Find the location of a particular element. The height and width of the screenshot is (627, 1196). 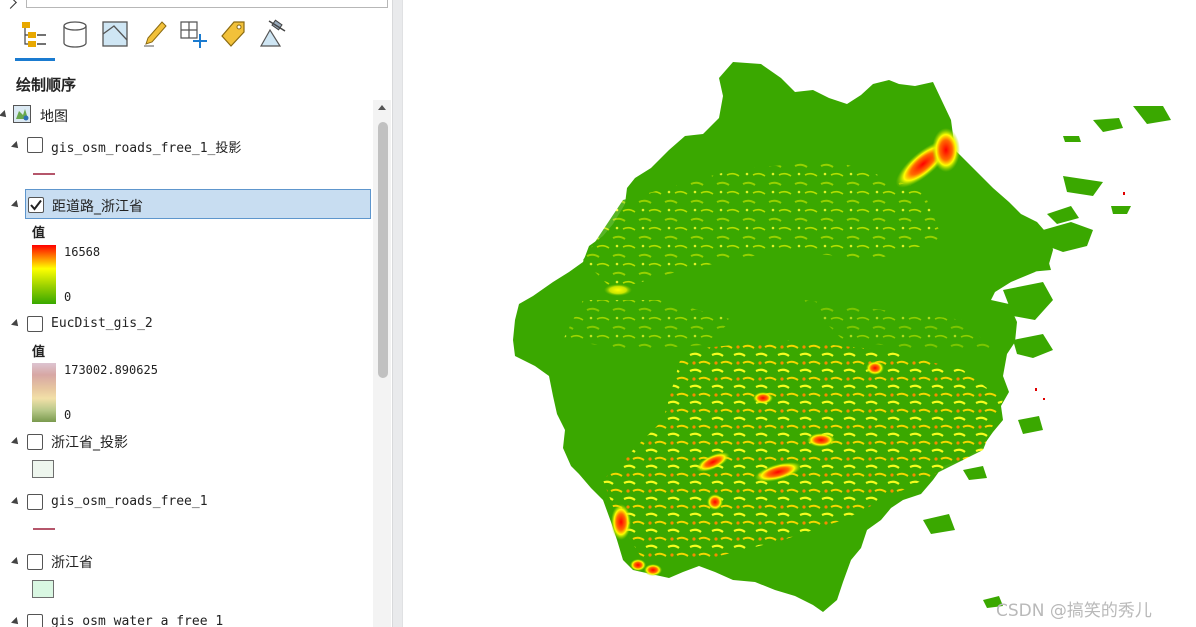

list-by-perspective-imagery-icon is located at coordinates (273, 34).